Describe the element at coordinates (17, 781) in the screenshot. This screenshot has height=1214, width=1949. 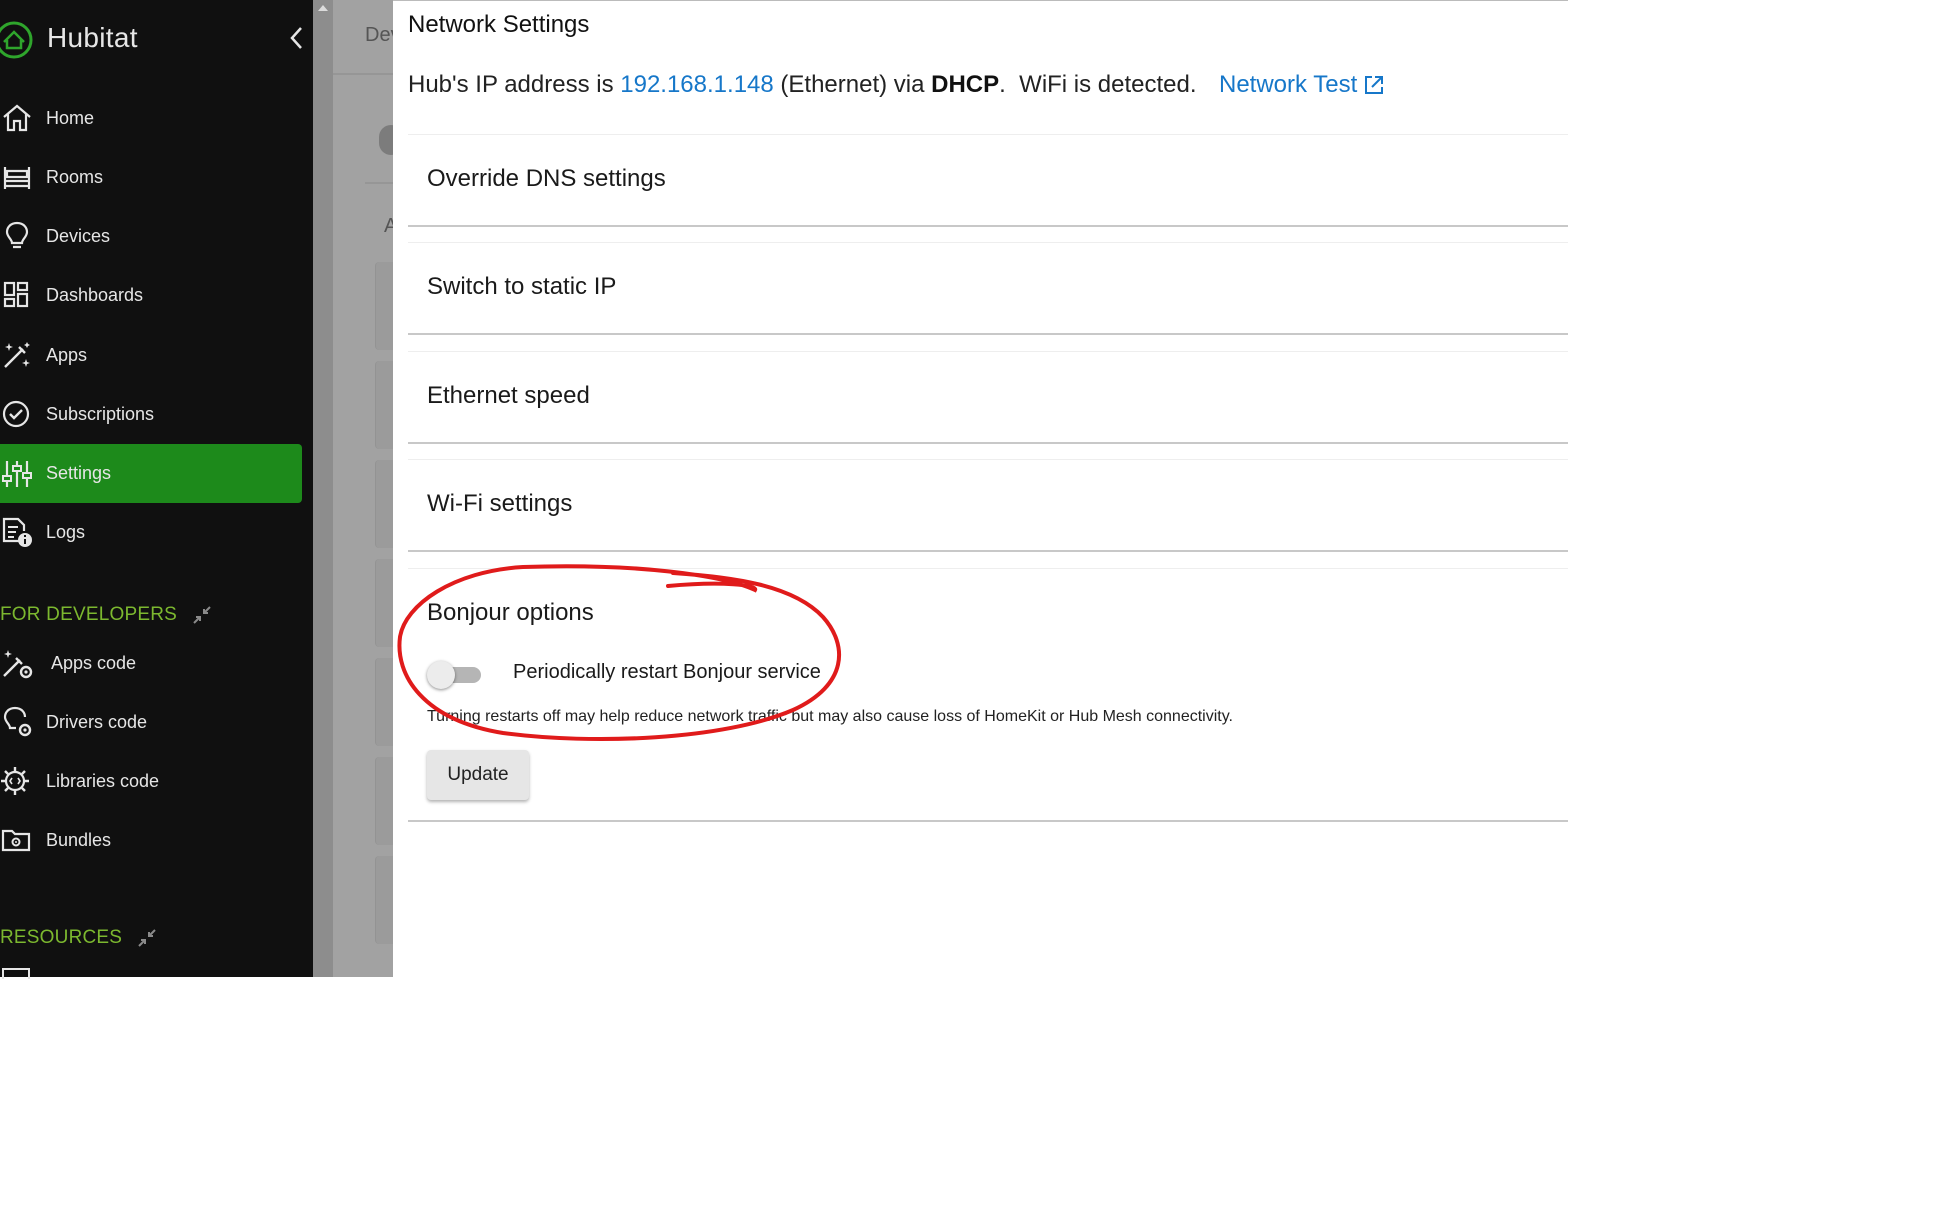
I see `gear-code-icon` at that location.